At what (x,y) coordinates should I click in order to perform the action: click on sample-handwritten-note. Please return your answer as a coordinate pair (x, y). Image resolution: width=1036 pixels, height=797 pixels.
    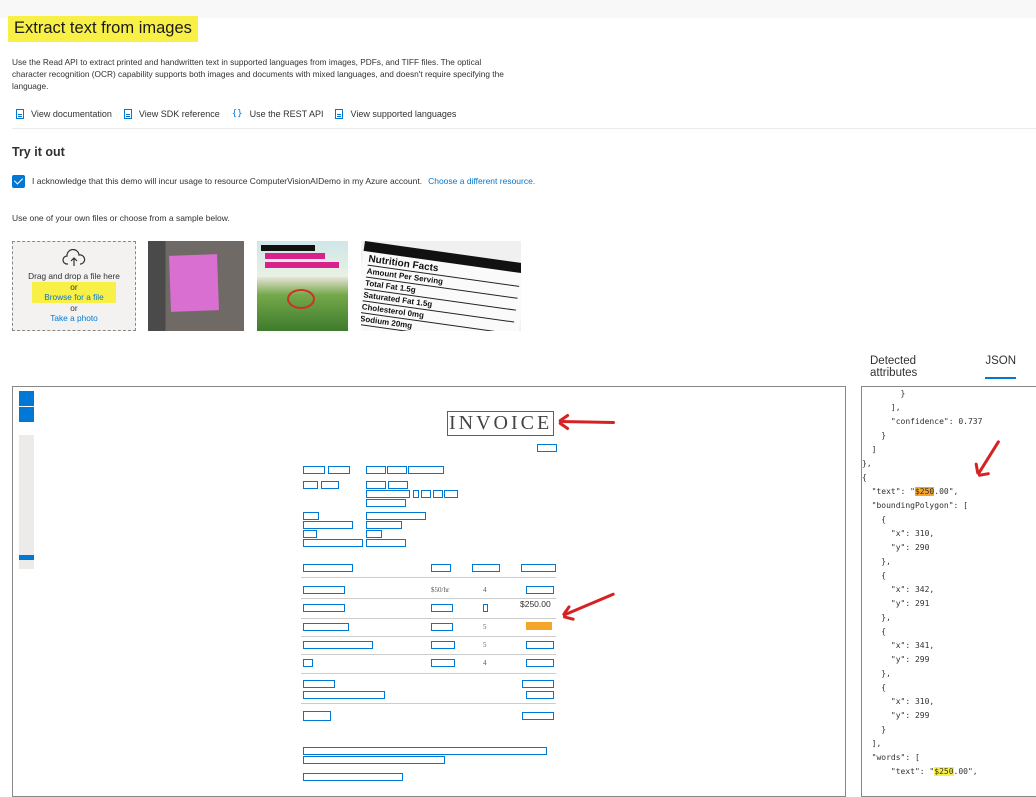
    Looking at the image, I should click on (196, 286).